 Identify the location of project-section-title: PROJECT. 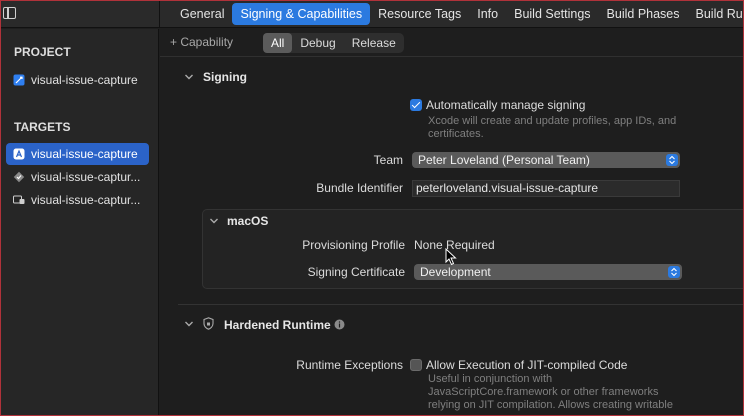
(42, 52).